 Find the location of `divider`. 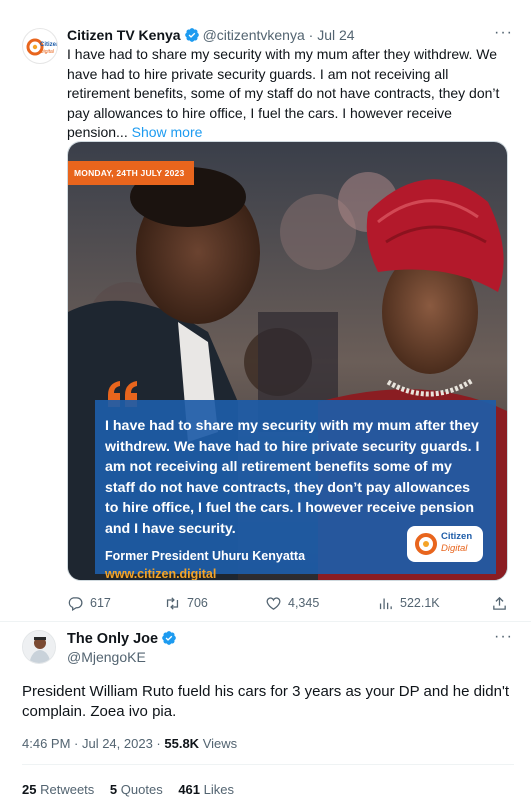

divider is located at coordinates (268, 764).